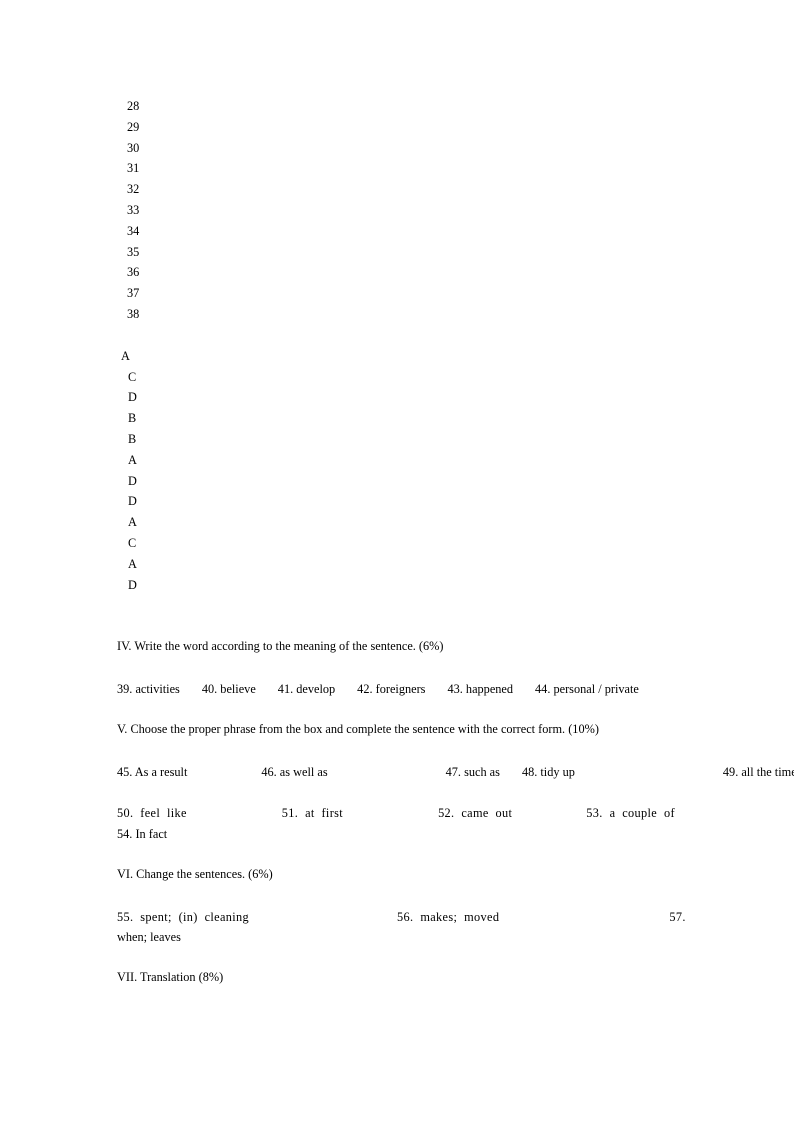 This screenshot has width=794, height=1123. What do you see at coordinates (152, 812) in the screenshot?
I see `answer-item: 50. feel like` at bounding box center [152, 812].